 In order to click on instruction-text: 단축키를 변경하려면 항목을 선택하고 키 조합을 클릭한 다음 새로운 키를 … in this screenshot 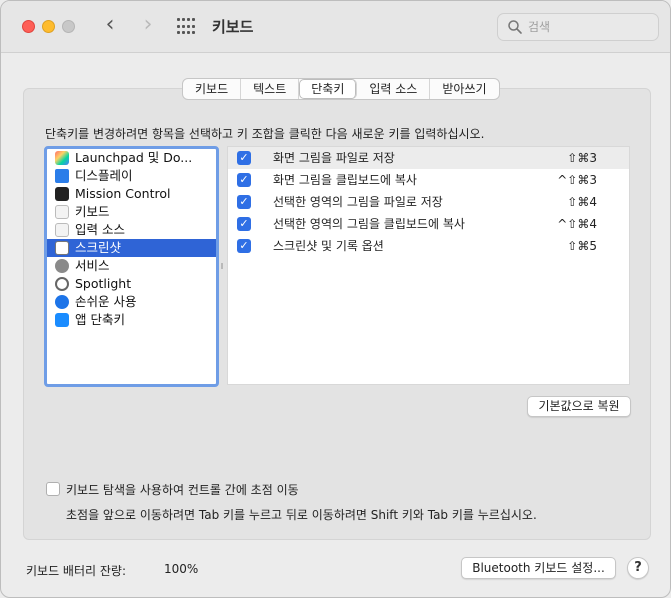, I will do `click(265, 134)`.